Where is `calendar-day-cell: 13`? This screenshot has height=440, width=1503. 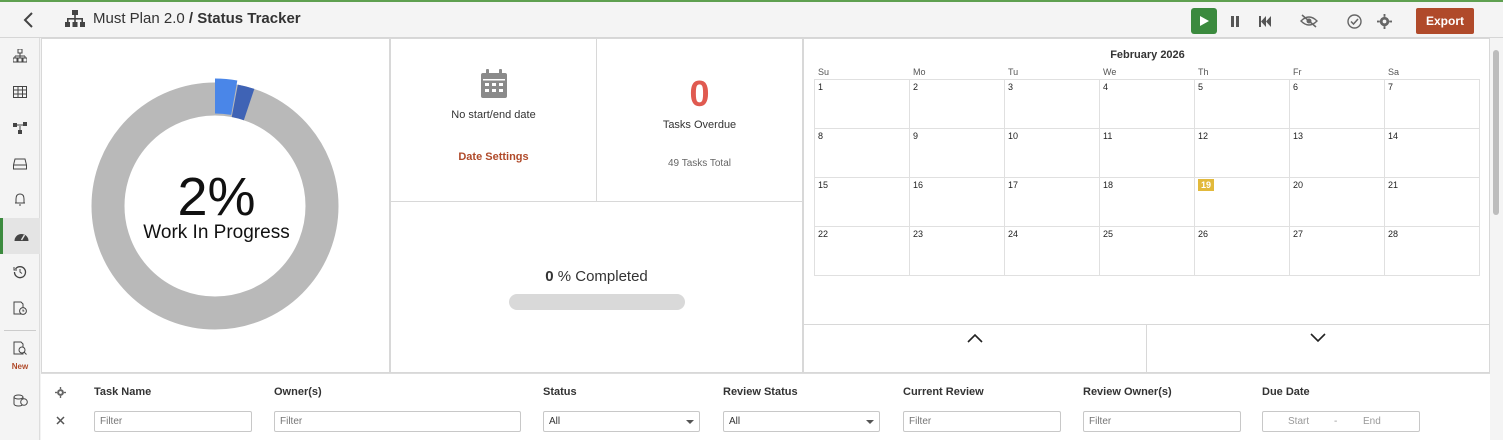
calendar-day-cell: 13 is located at coordinates (1337, 153).